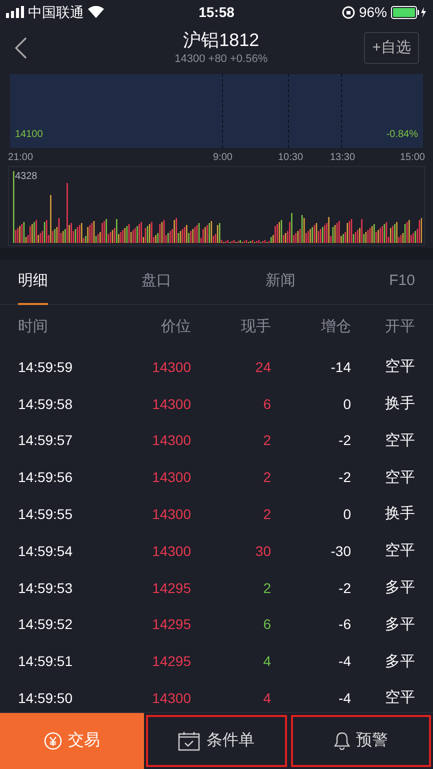 This screenshot has width=433, height=769. What do you see at coordinates (53, 741) in the screenshot?
I see `yuan-coin-icon` at bounding box center [53, 741].